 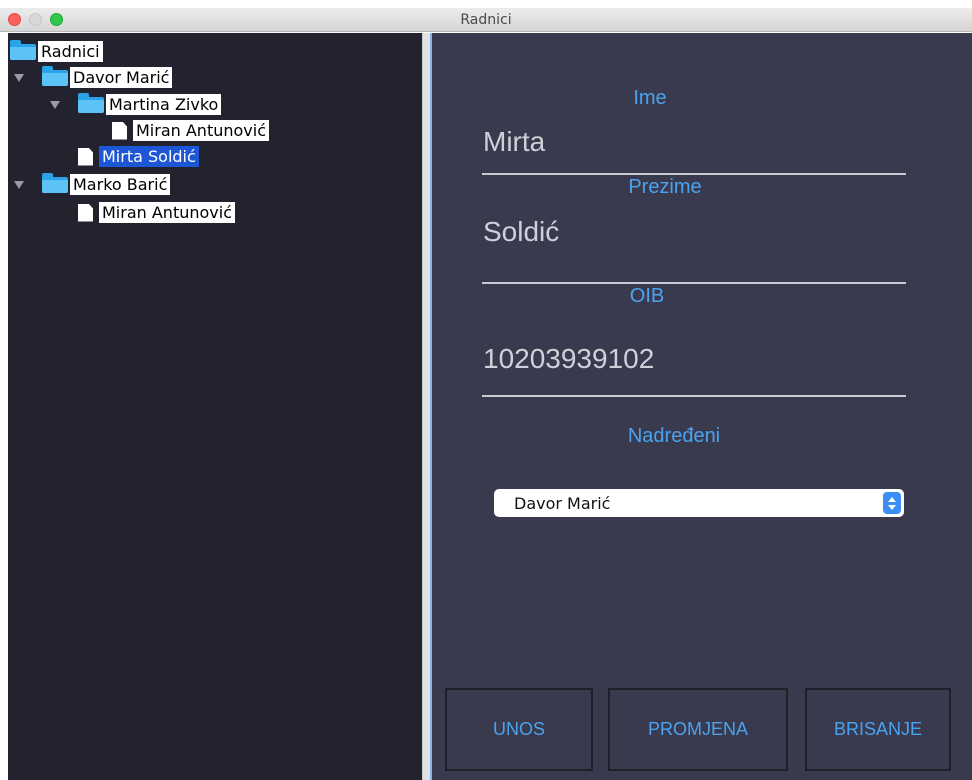 I want to click on tree-node-miran-antunovic-2: Miran Antunović, so click(x=156, y=212).